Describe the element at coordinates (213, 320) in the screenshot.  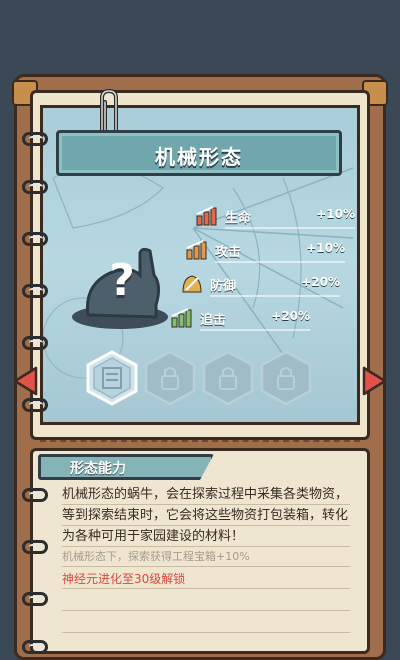
I see `stat-label-pursuit: 追击` at that location.